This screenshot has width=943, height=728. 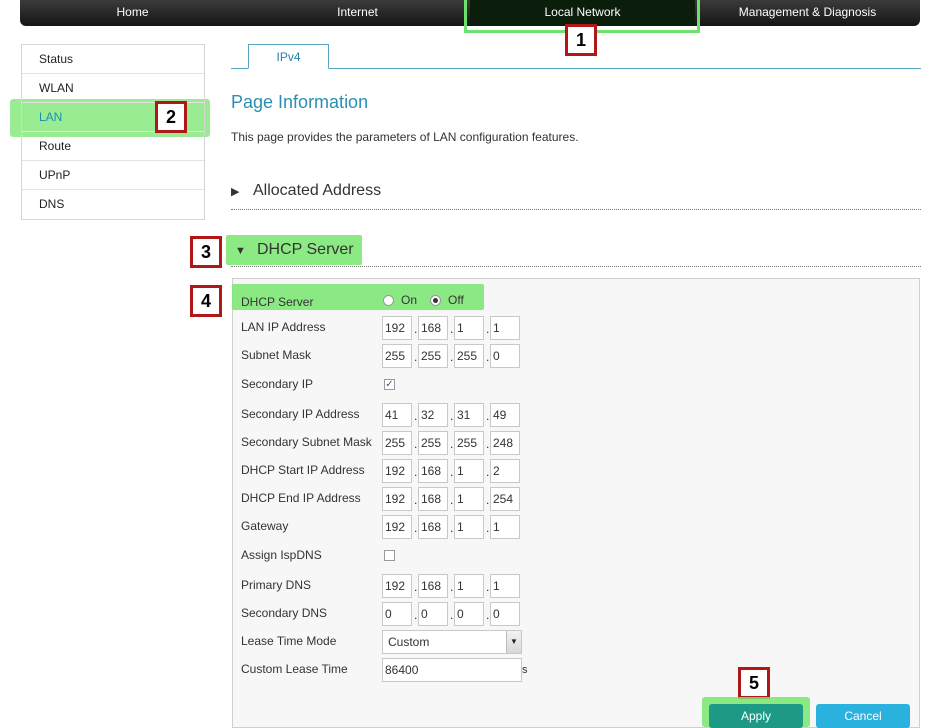 I want to click on dhcp-on-label: On, so click(x=409, y=300).